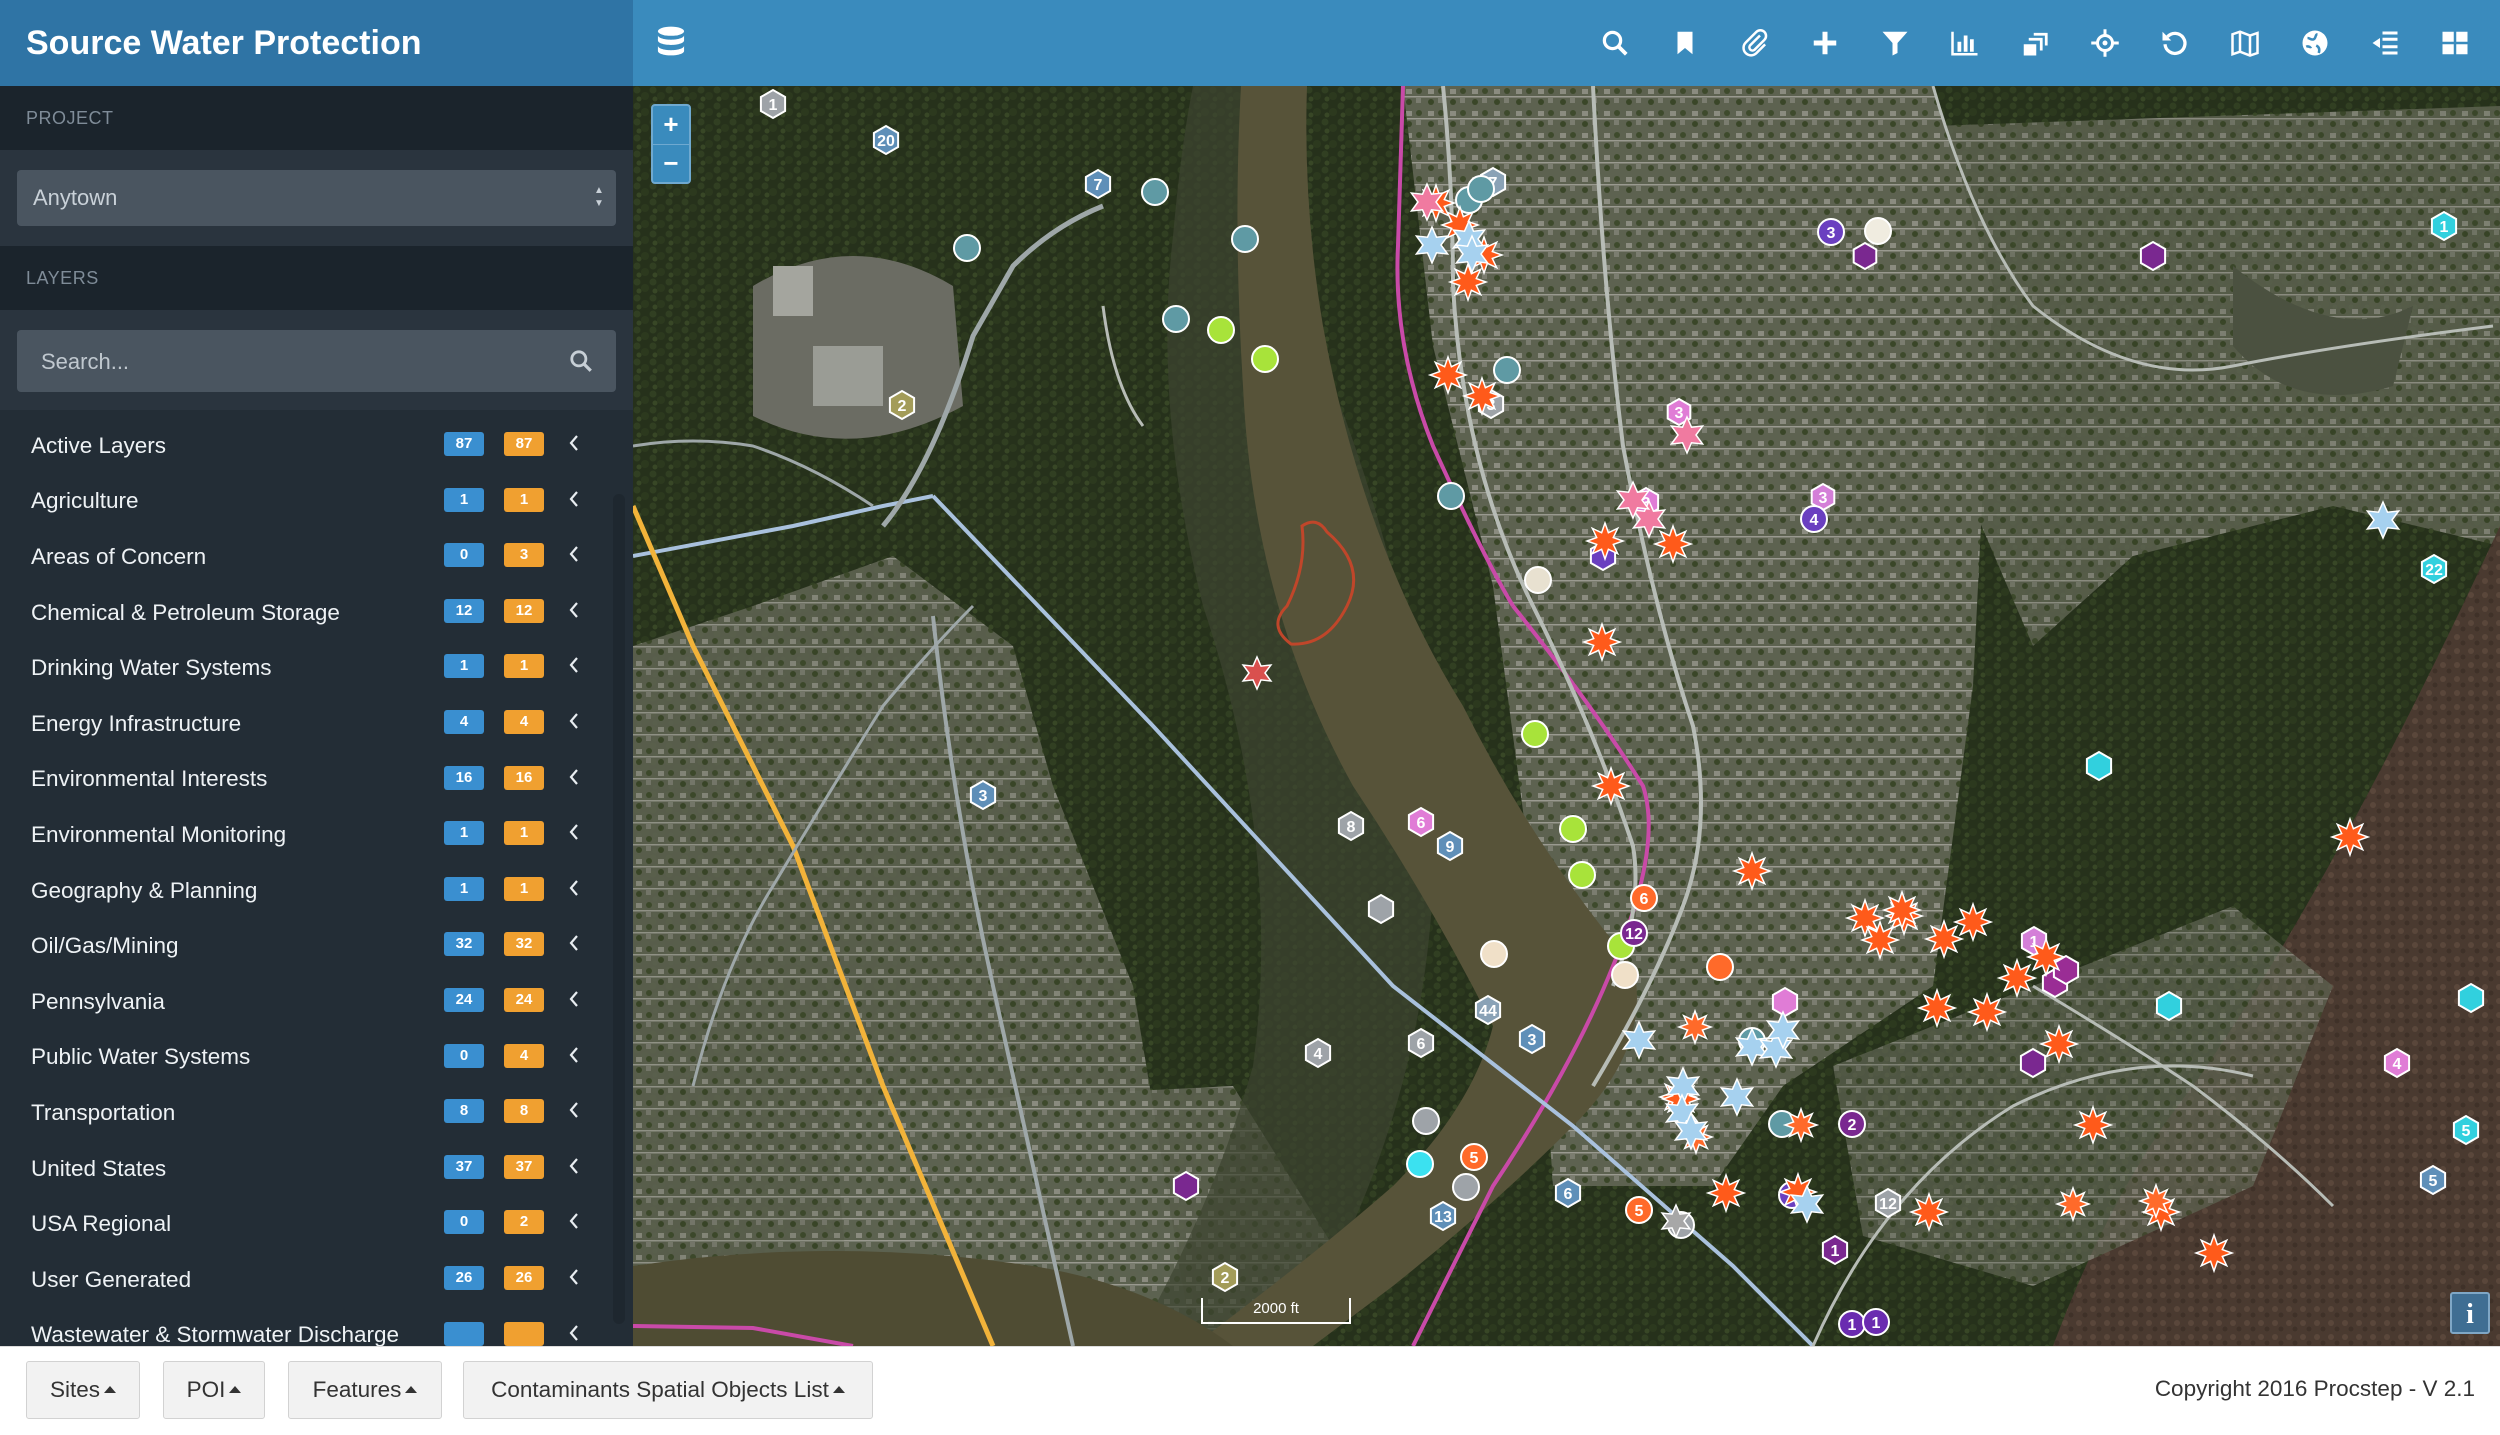 The image size is (2500, 1435). I want to click on database-icon, so click(671, 43).